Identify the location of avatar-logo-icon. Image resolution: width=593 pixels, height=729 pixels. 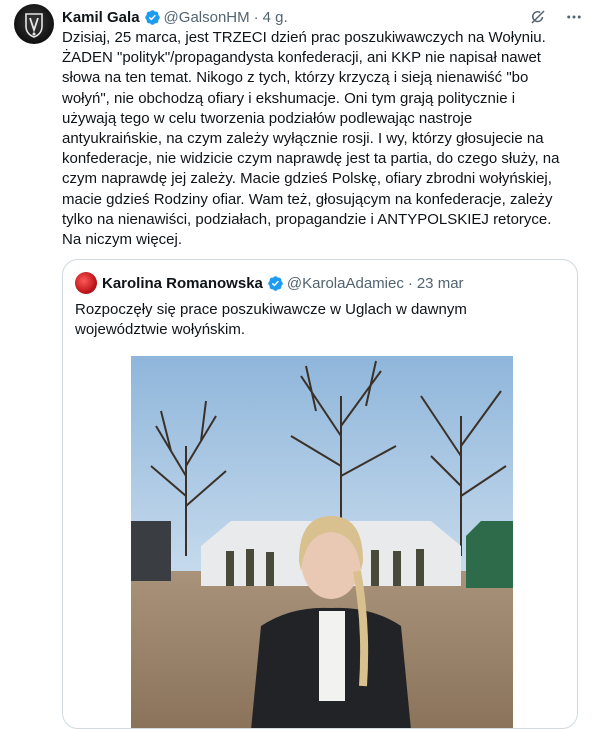
(34, 25).